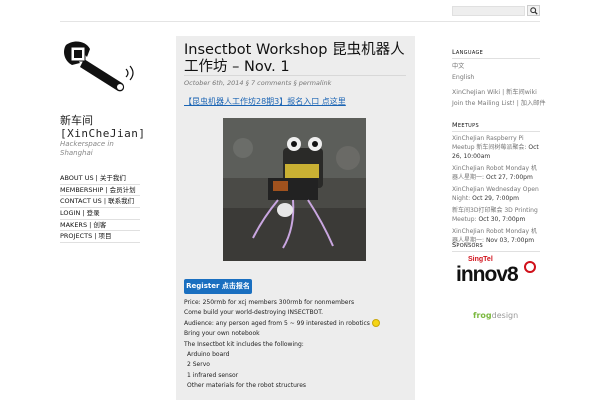 This screenshot has height=400, width=600. Describe the element at coordinates (480, 259) in the screenshot. I see `svg-text: SingTel` at that location.